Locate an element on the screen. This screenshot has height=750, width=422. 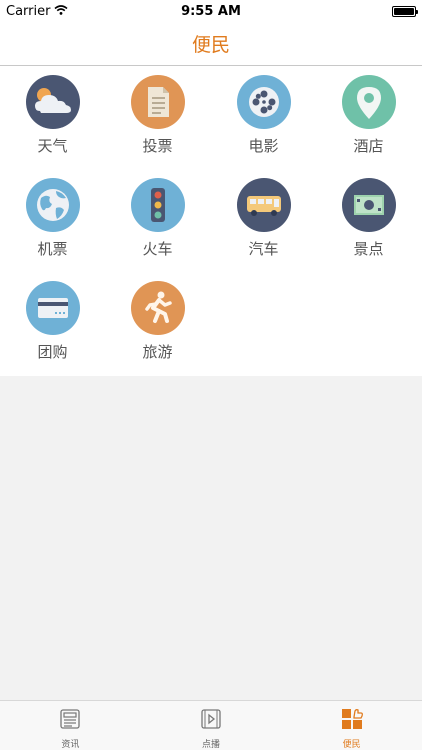
tile-label: 酒店 is located at coordinates (368, 146).